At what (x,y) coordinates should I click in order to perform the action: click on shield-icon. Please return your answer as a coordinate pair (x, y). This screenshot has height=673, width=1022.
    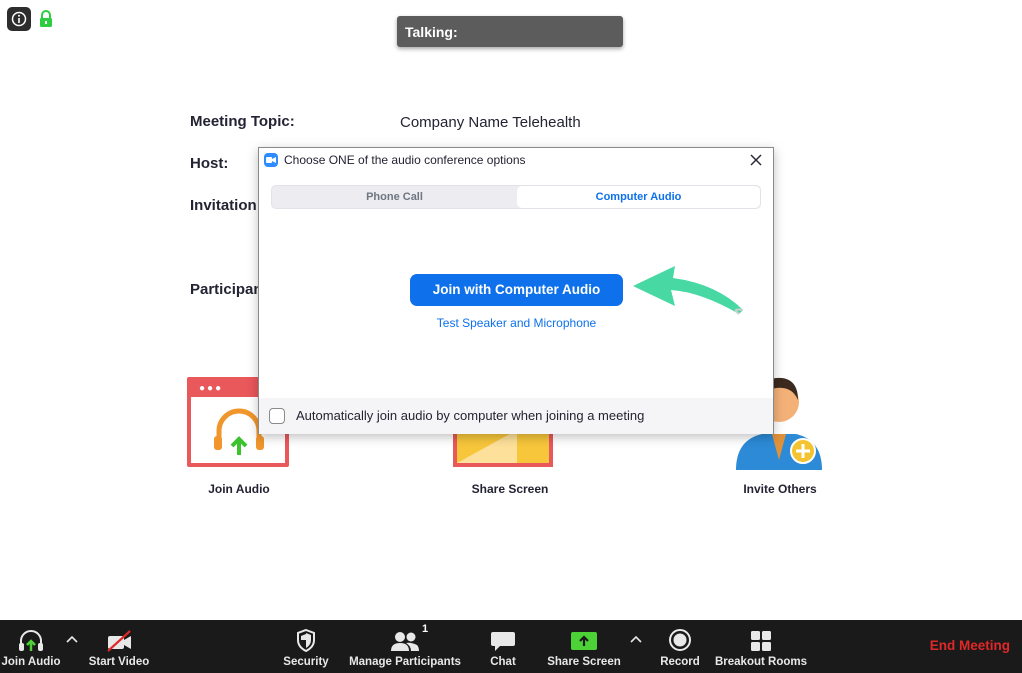
    Looking at the image, I should click on (306, 640).